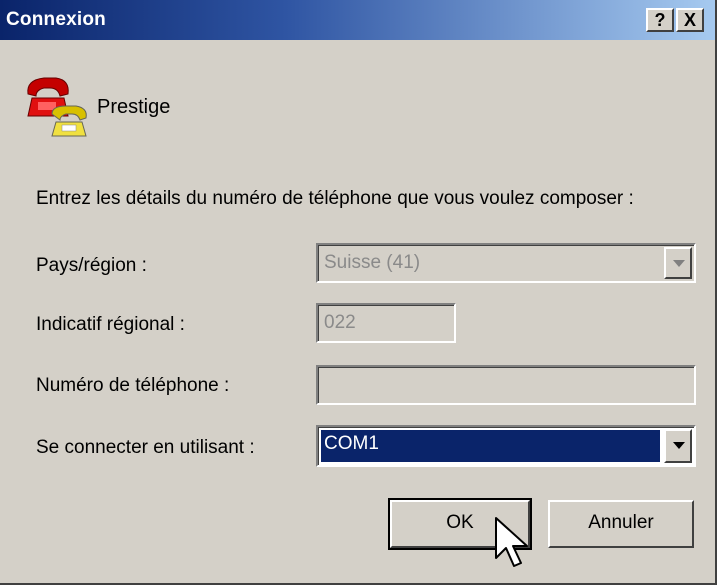 This screenshot has width=717, height=585. What do you see at coordinates (690, 20) in the screenshot?
I see `close-button: X` at bounding box center [690, 20].